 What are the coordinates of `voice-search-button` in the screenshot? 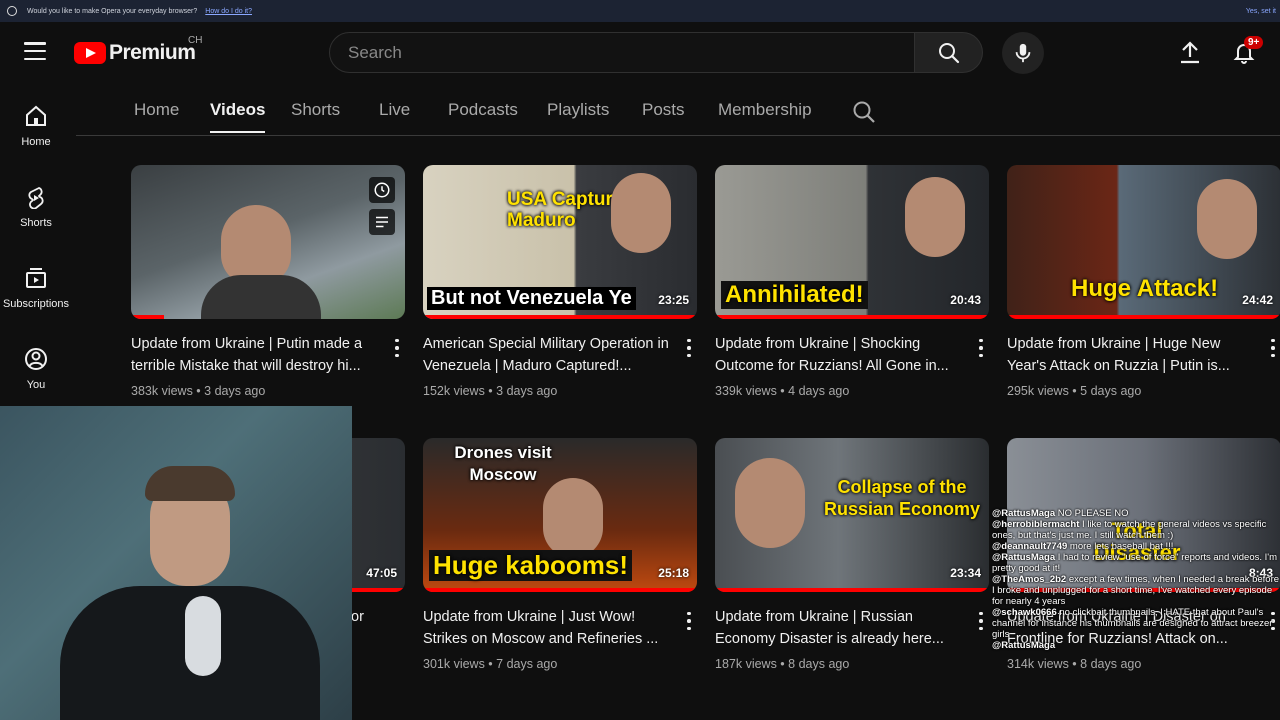 It's located at (1023, 53).